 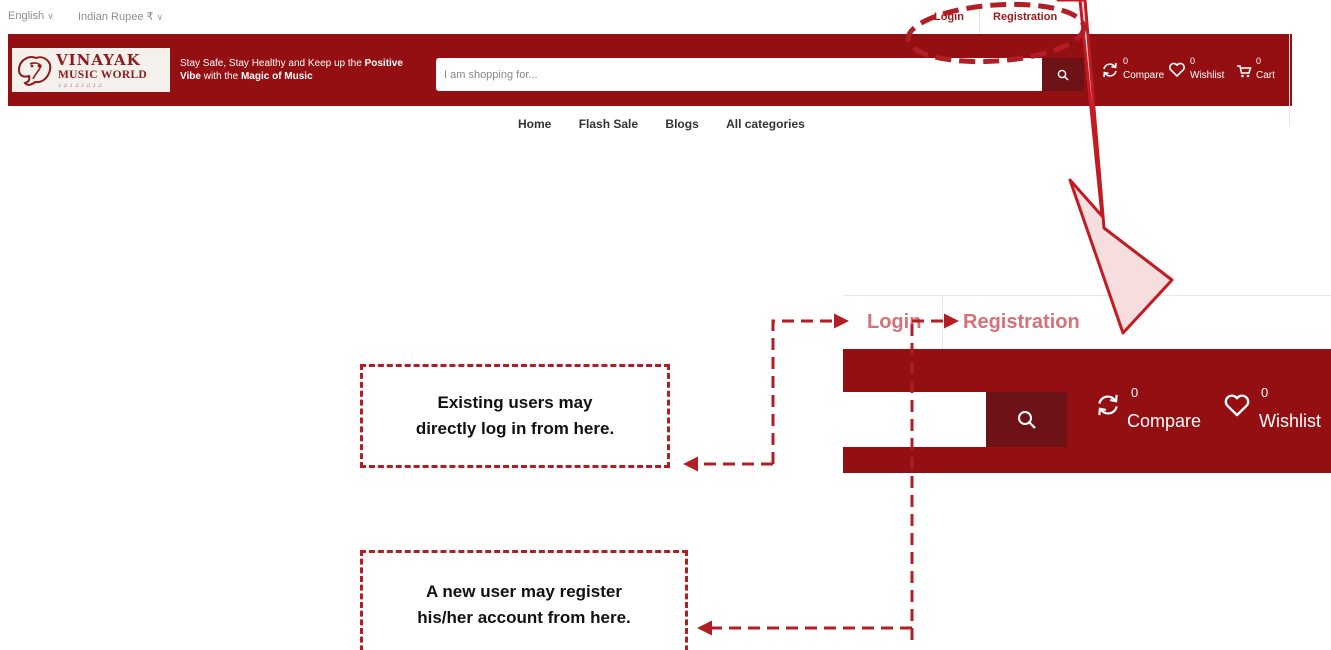 I want to click on tagline-bold: Positive, so click(x=383, y=63).